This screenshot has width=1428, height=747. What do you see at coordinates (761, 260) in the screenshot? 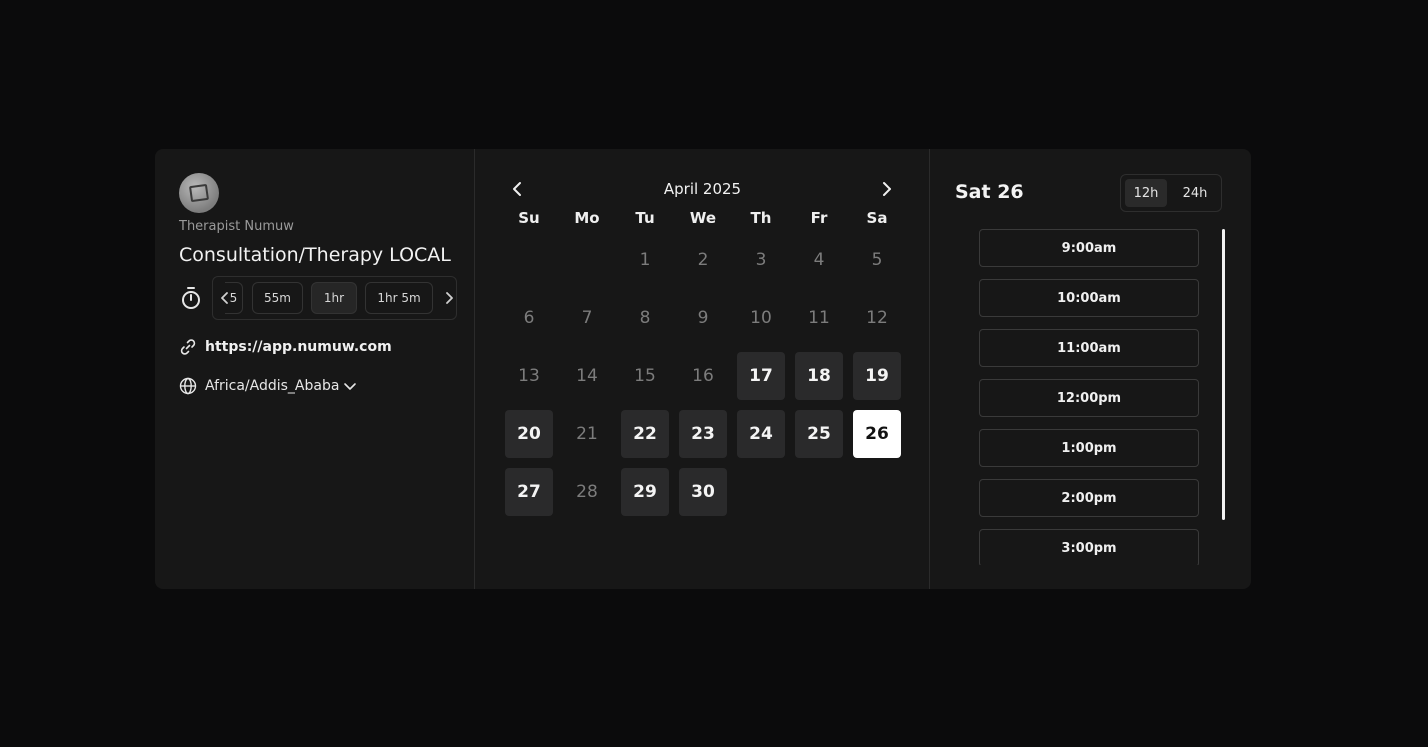
I see `calendar-day: 3` at bounding box center [761, 260].